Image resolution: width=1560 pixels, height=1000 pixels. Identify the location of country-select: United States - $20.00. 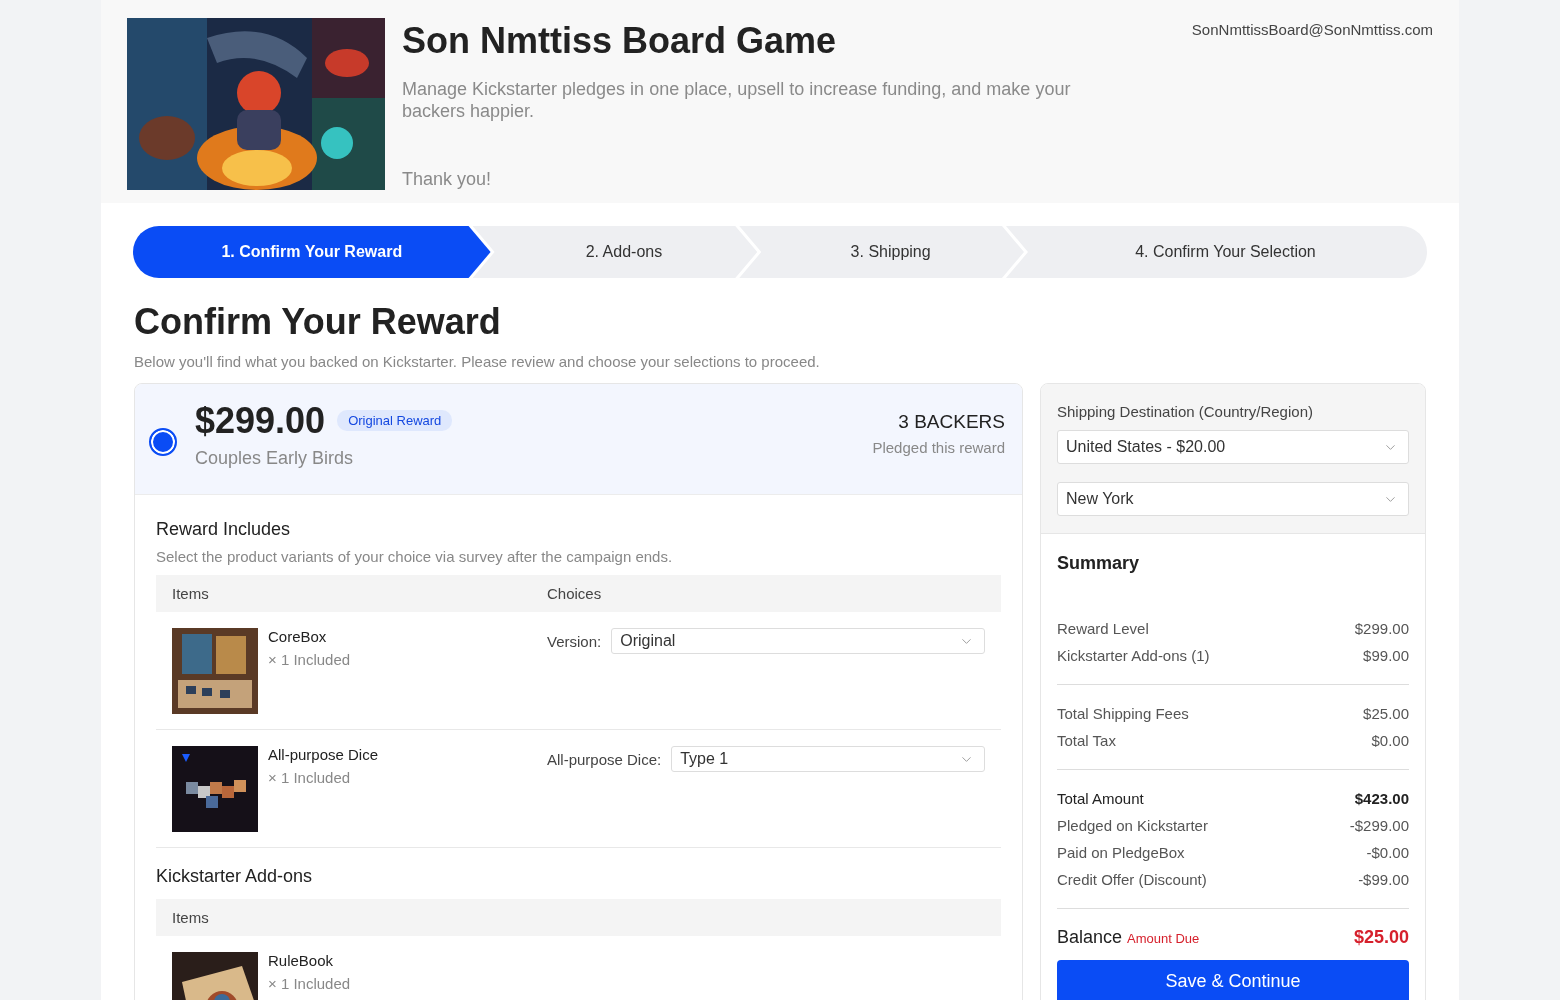
(1233, 447).